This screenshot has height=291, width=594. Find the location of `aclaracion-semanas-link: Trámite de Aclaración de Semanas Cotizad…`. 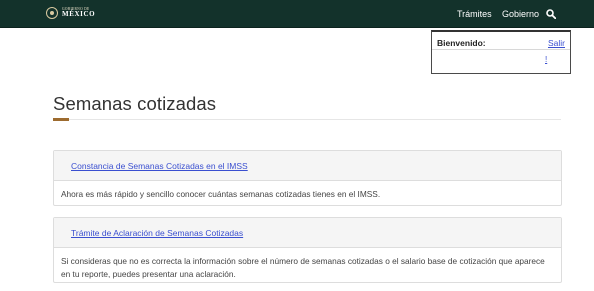

aclaracion-semanas-link: Trámite de Aclaración de Semanas Cotizad… is located at coordinates (157, 233).